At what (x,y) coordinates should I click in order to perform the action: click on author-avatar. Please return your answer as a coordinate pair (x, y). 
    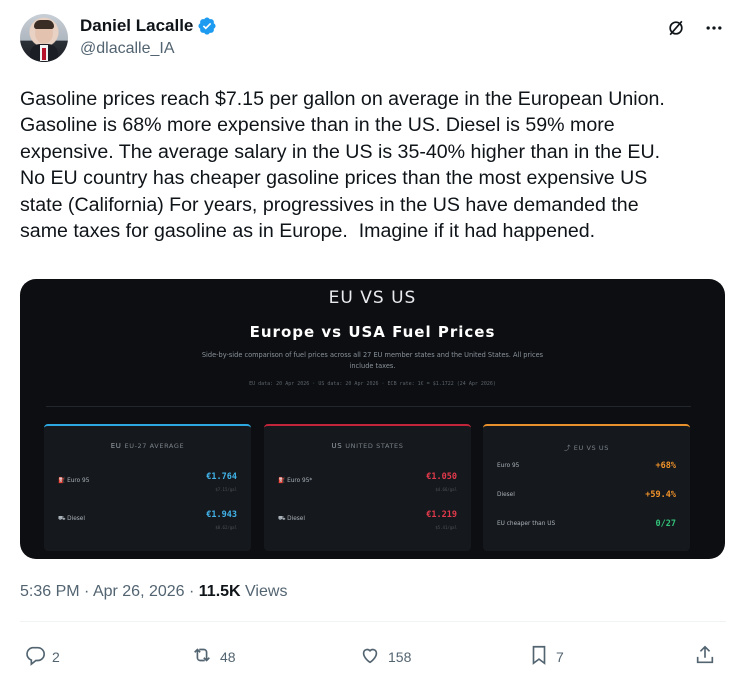
    Looking at the image, I should click on (44, 38).